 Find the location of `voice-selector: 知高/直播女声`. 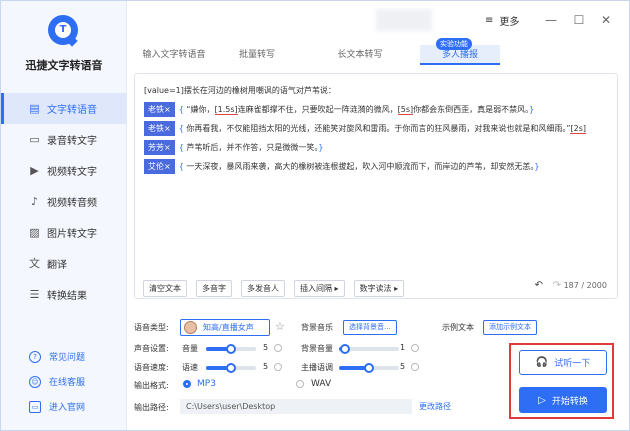

voice-selector: 知高/直播女声 is located at coordinates (225, 327).